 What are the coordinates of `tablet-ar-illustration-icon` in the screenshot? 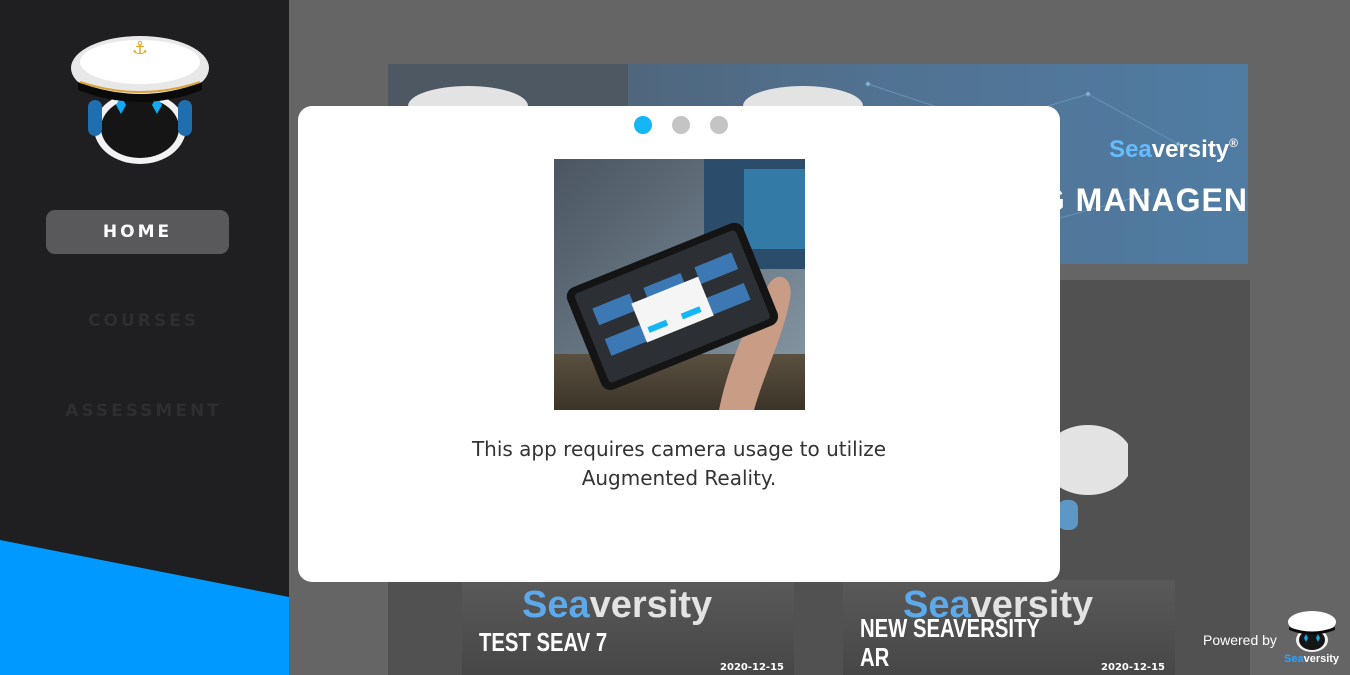 It's located at (679, 284).